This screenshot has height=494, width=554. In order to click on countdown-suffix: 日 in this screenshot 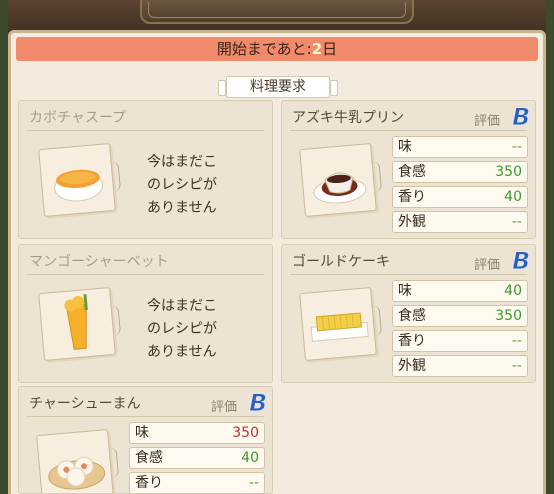, I will do `click(330, 49)`.